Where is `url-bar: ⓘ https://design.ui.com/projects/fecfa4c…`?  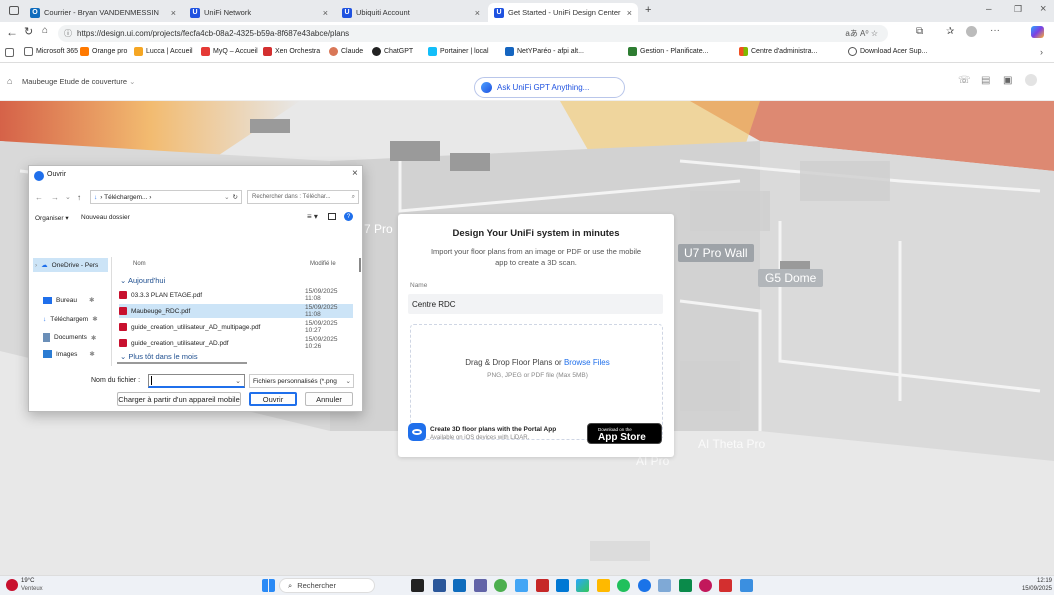
url-bar: ⓘ https://design.ui.com/projects/fecfa4c… is located at coordinates (473, 33).